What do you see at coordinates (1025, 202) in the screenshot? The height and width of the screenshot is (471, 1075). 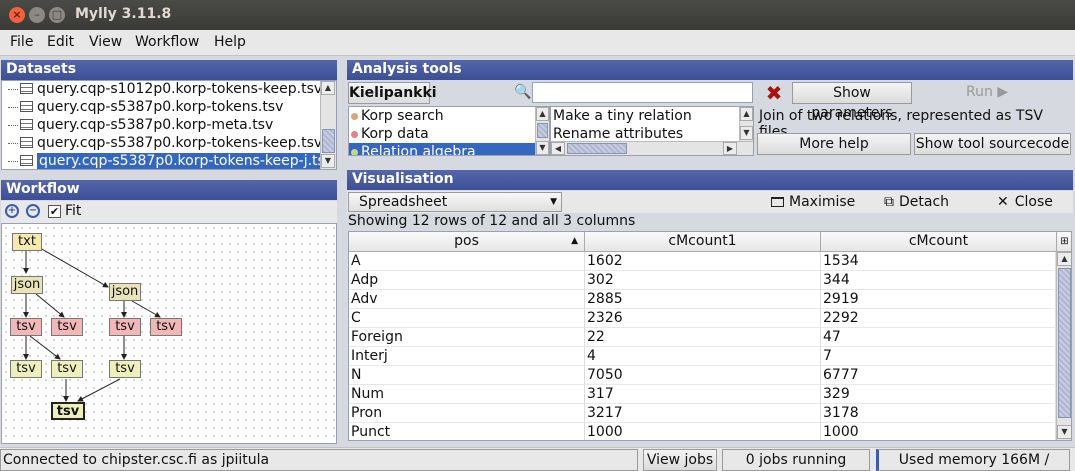 I see `close-visualisation-button: ✕ Close` at bounding box center [1025, 202].